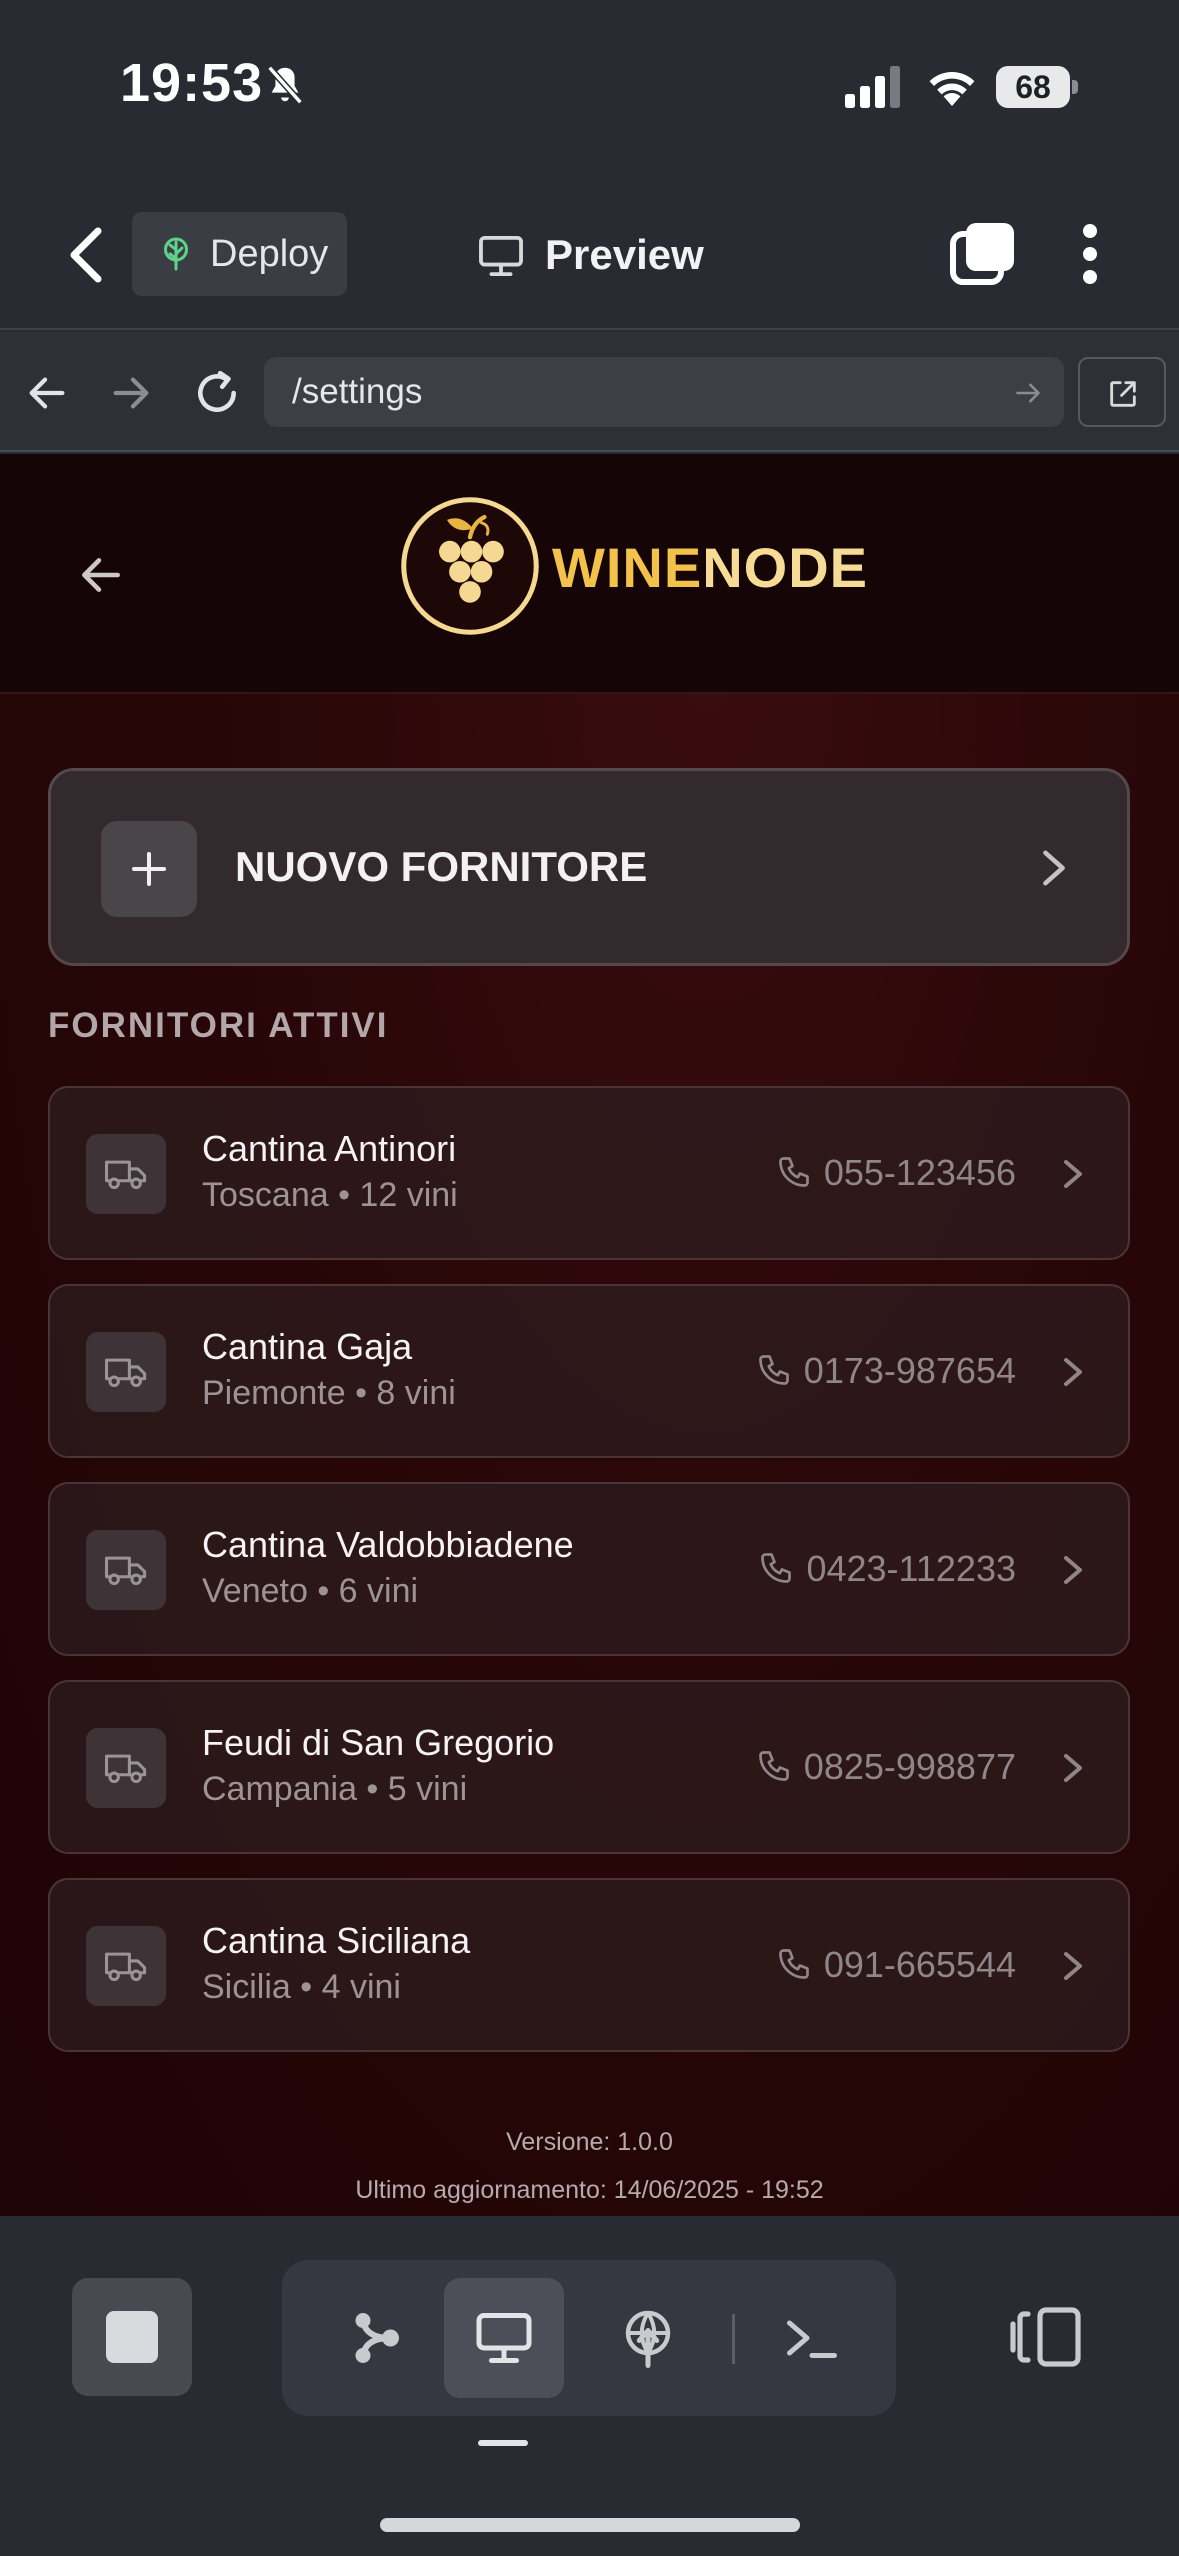 The height and width of the screenshot is (2556, 1179). What do you see at coordinates (329, 1393) in the screenshot?
I see `supplier-meta: Piemonte • 8 vini` at bounding box center [329, 1393].